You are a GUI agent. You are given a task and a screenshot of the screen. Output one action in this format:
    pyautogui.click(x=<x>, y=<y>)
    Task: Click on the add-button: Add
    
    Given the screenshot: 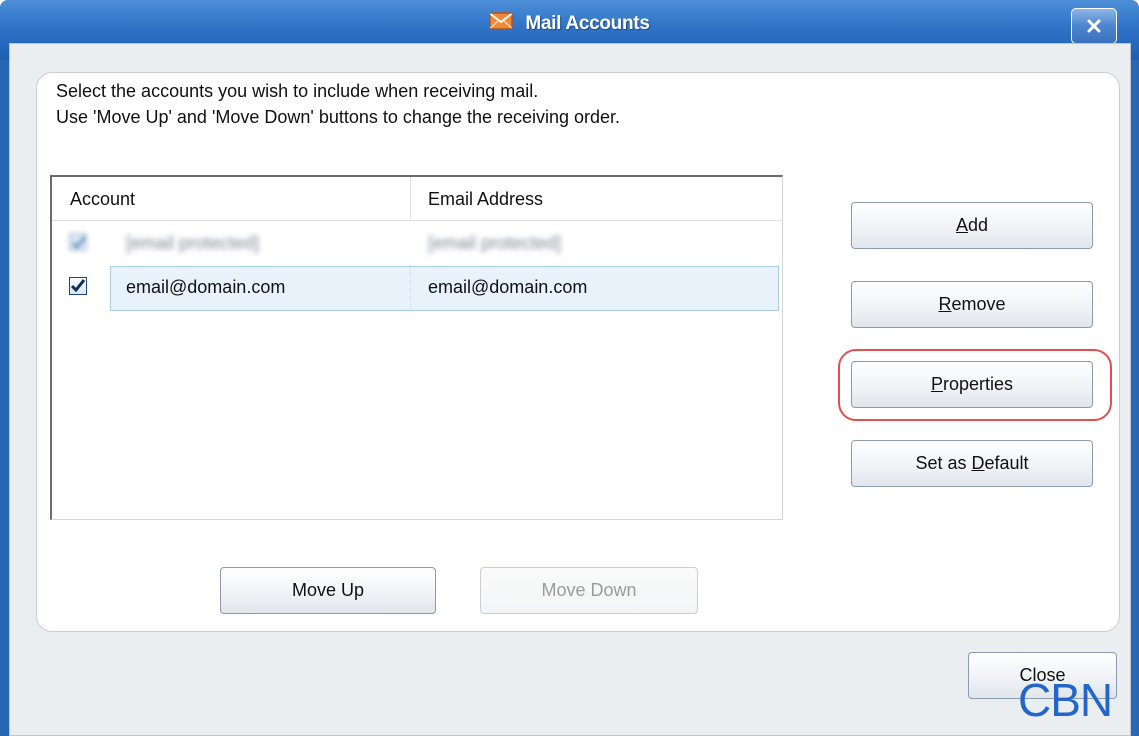 What is the action you would take?
    pyautogui.click(x=972, y=225)
    